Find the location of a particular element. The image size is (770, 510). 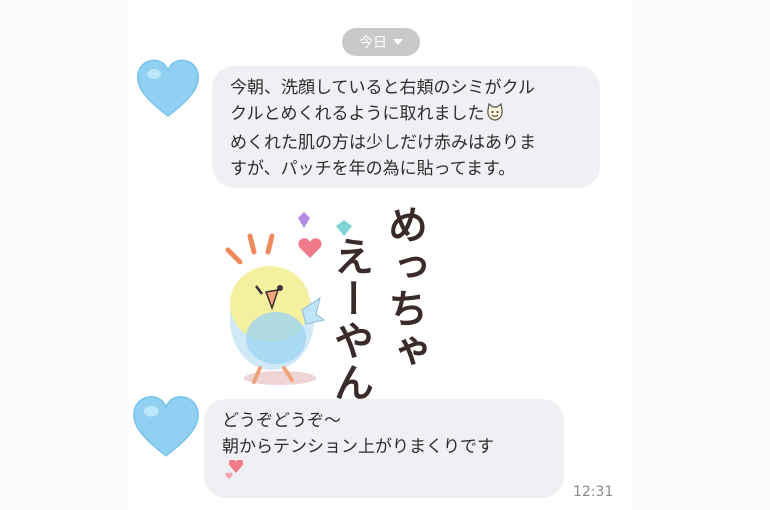

message-bubble: どうぞどうぞ～ 朝からテンション上がりまくりです is located at coordinates (384, 448).